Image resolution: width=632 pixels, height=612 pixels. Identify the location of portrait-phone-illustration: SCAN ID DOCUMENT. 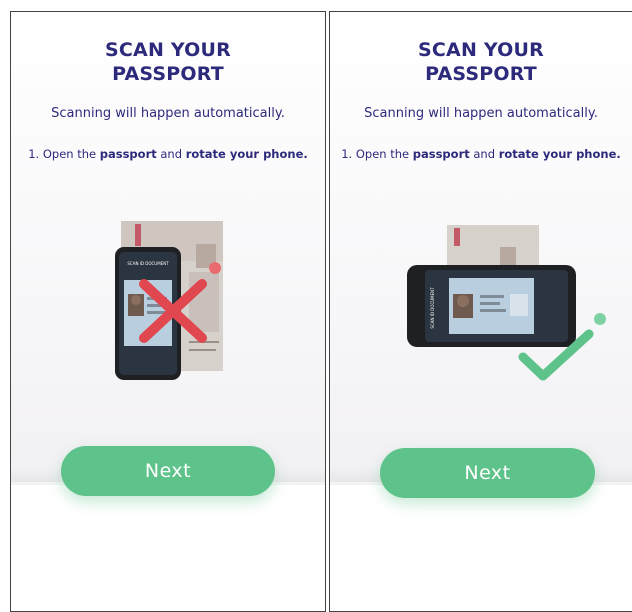
(169, 300).